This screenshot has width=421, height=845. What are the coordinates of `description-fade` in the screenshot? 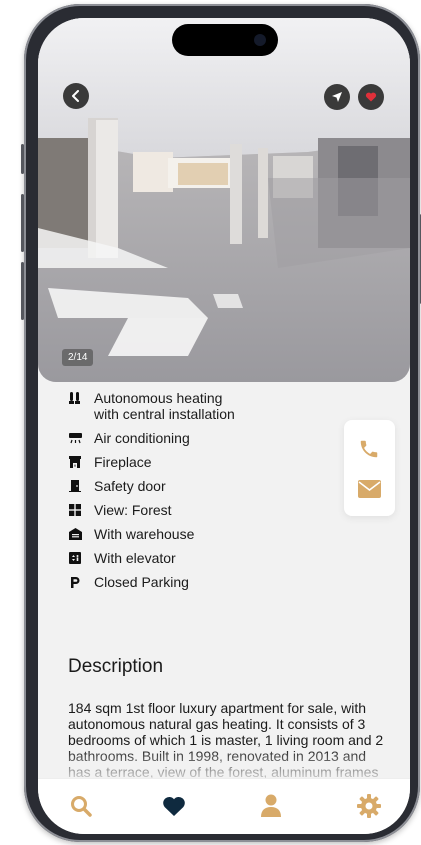 It's located at (224, 765).